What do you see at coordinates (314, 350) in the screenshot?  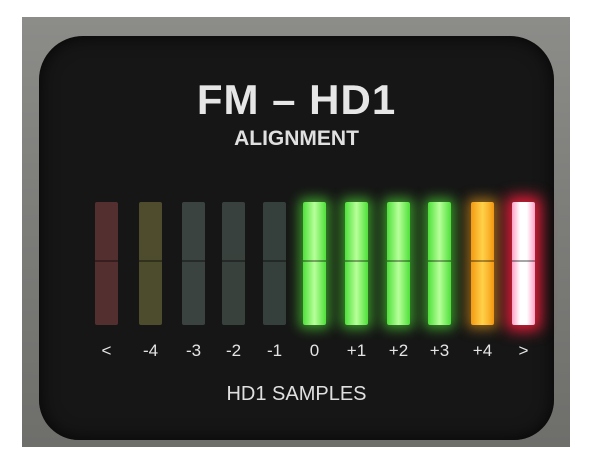 I see `scale-label: 0` at bounding box center [314, 350].